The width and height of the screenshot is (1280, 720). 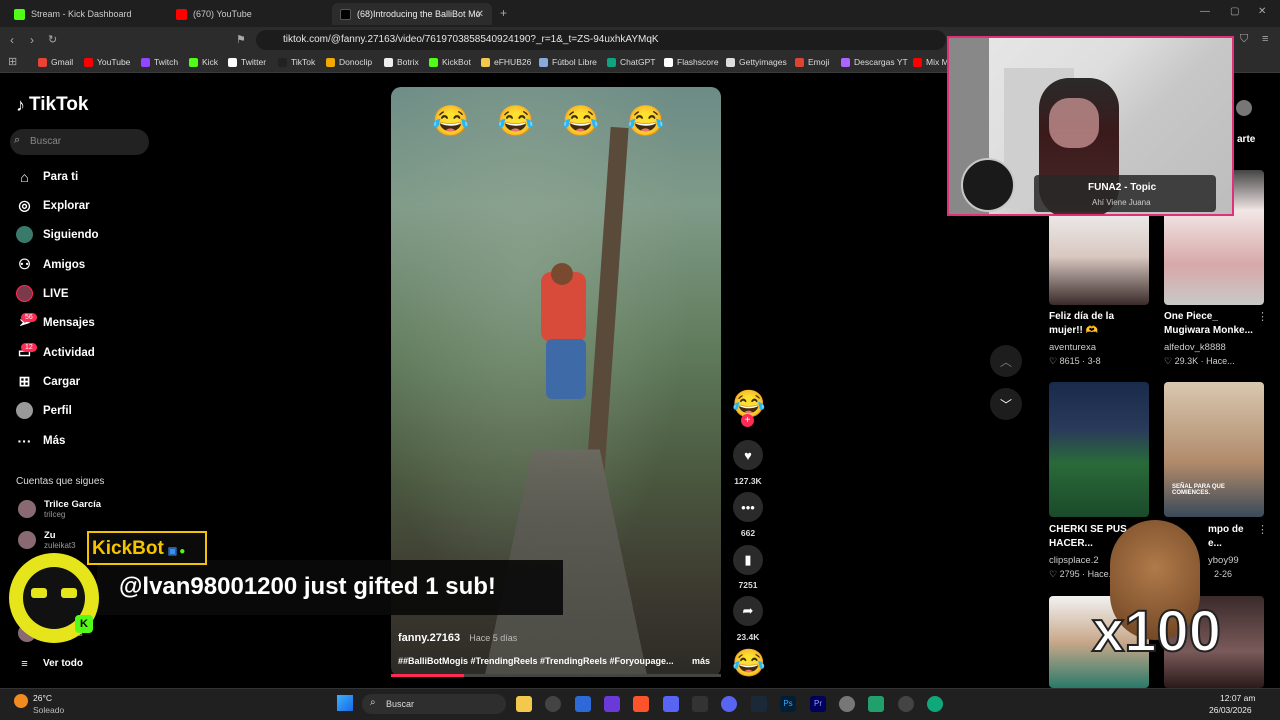 What do you see at coordinates (241, 39) in the screenshot?
I see `bookmark-icon: ⚑` at bounding box center [241, 39].